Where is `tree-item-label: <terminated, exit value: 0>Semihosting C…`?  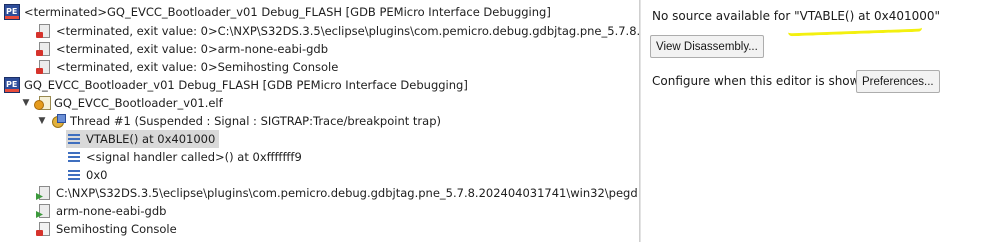 tree-item-label: <terminated, exit value: 0>Semihosting C… is located at coordinates (197, 67).